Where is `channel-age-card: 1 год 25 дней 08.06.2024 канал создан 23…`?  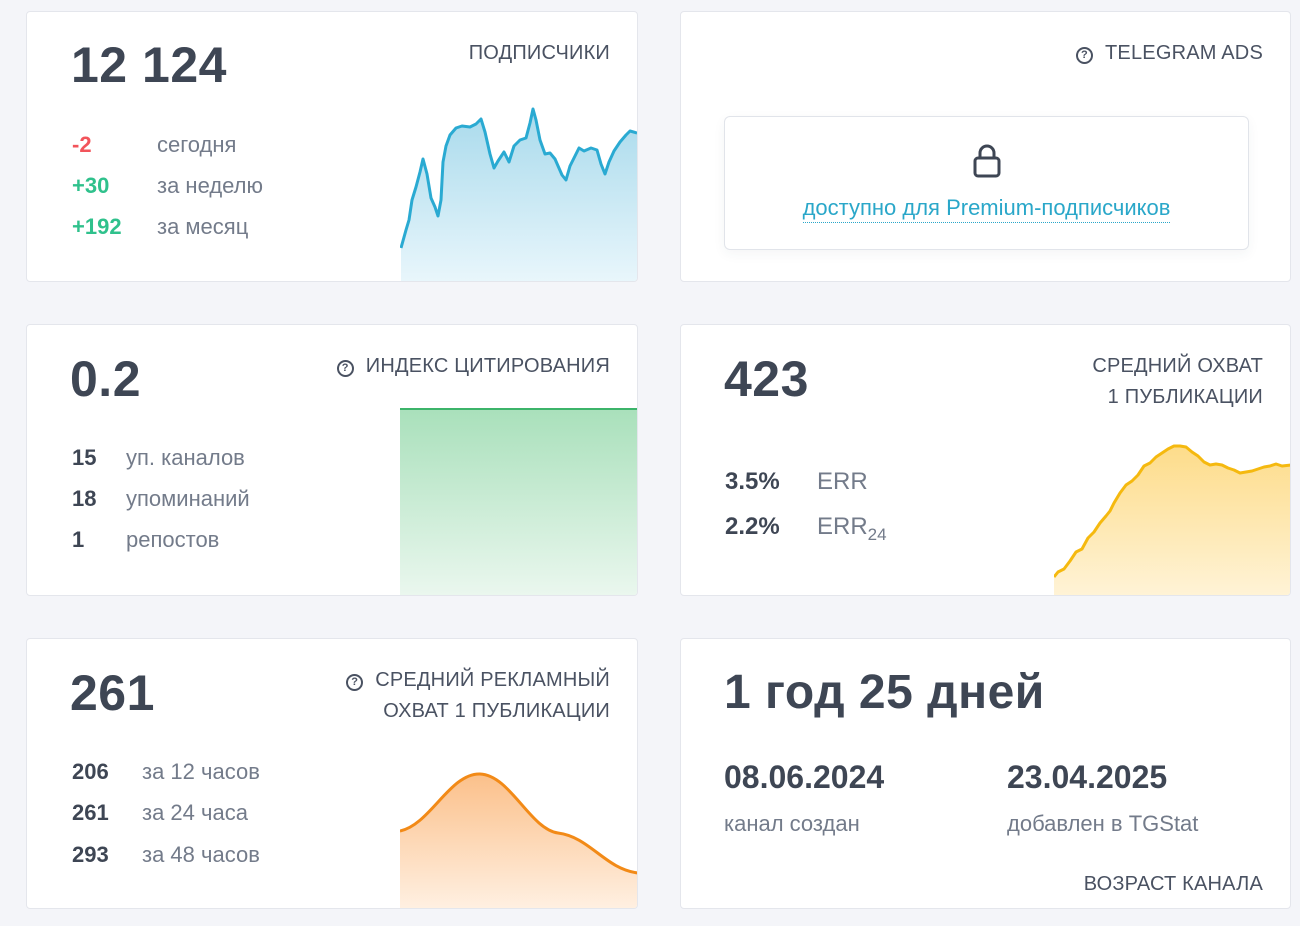 channel-age-card: 1 год 25 дней 08.06.2024 канал создан 23… is located at coordinates (985, 773).